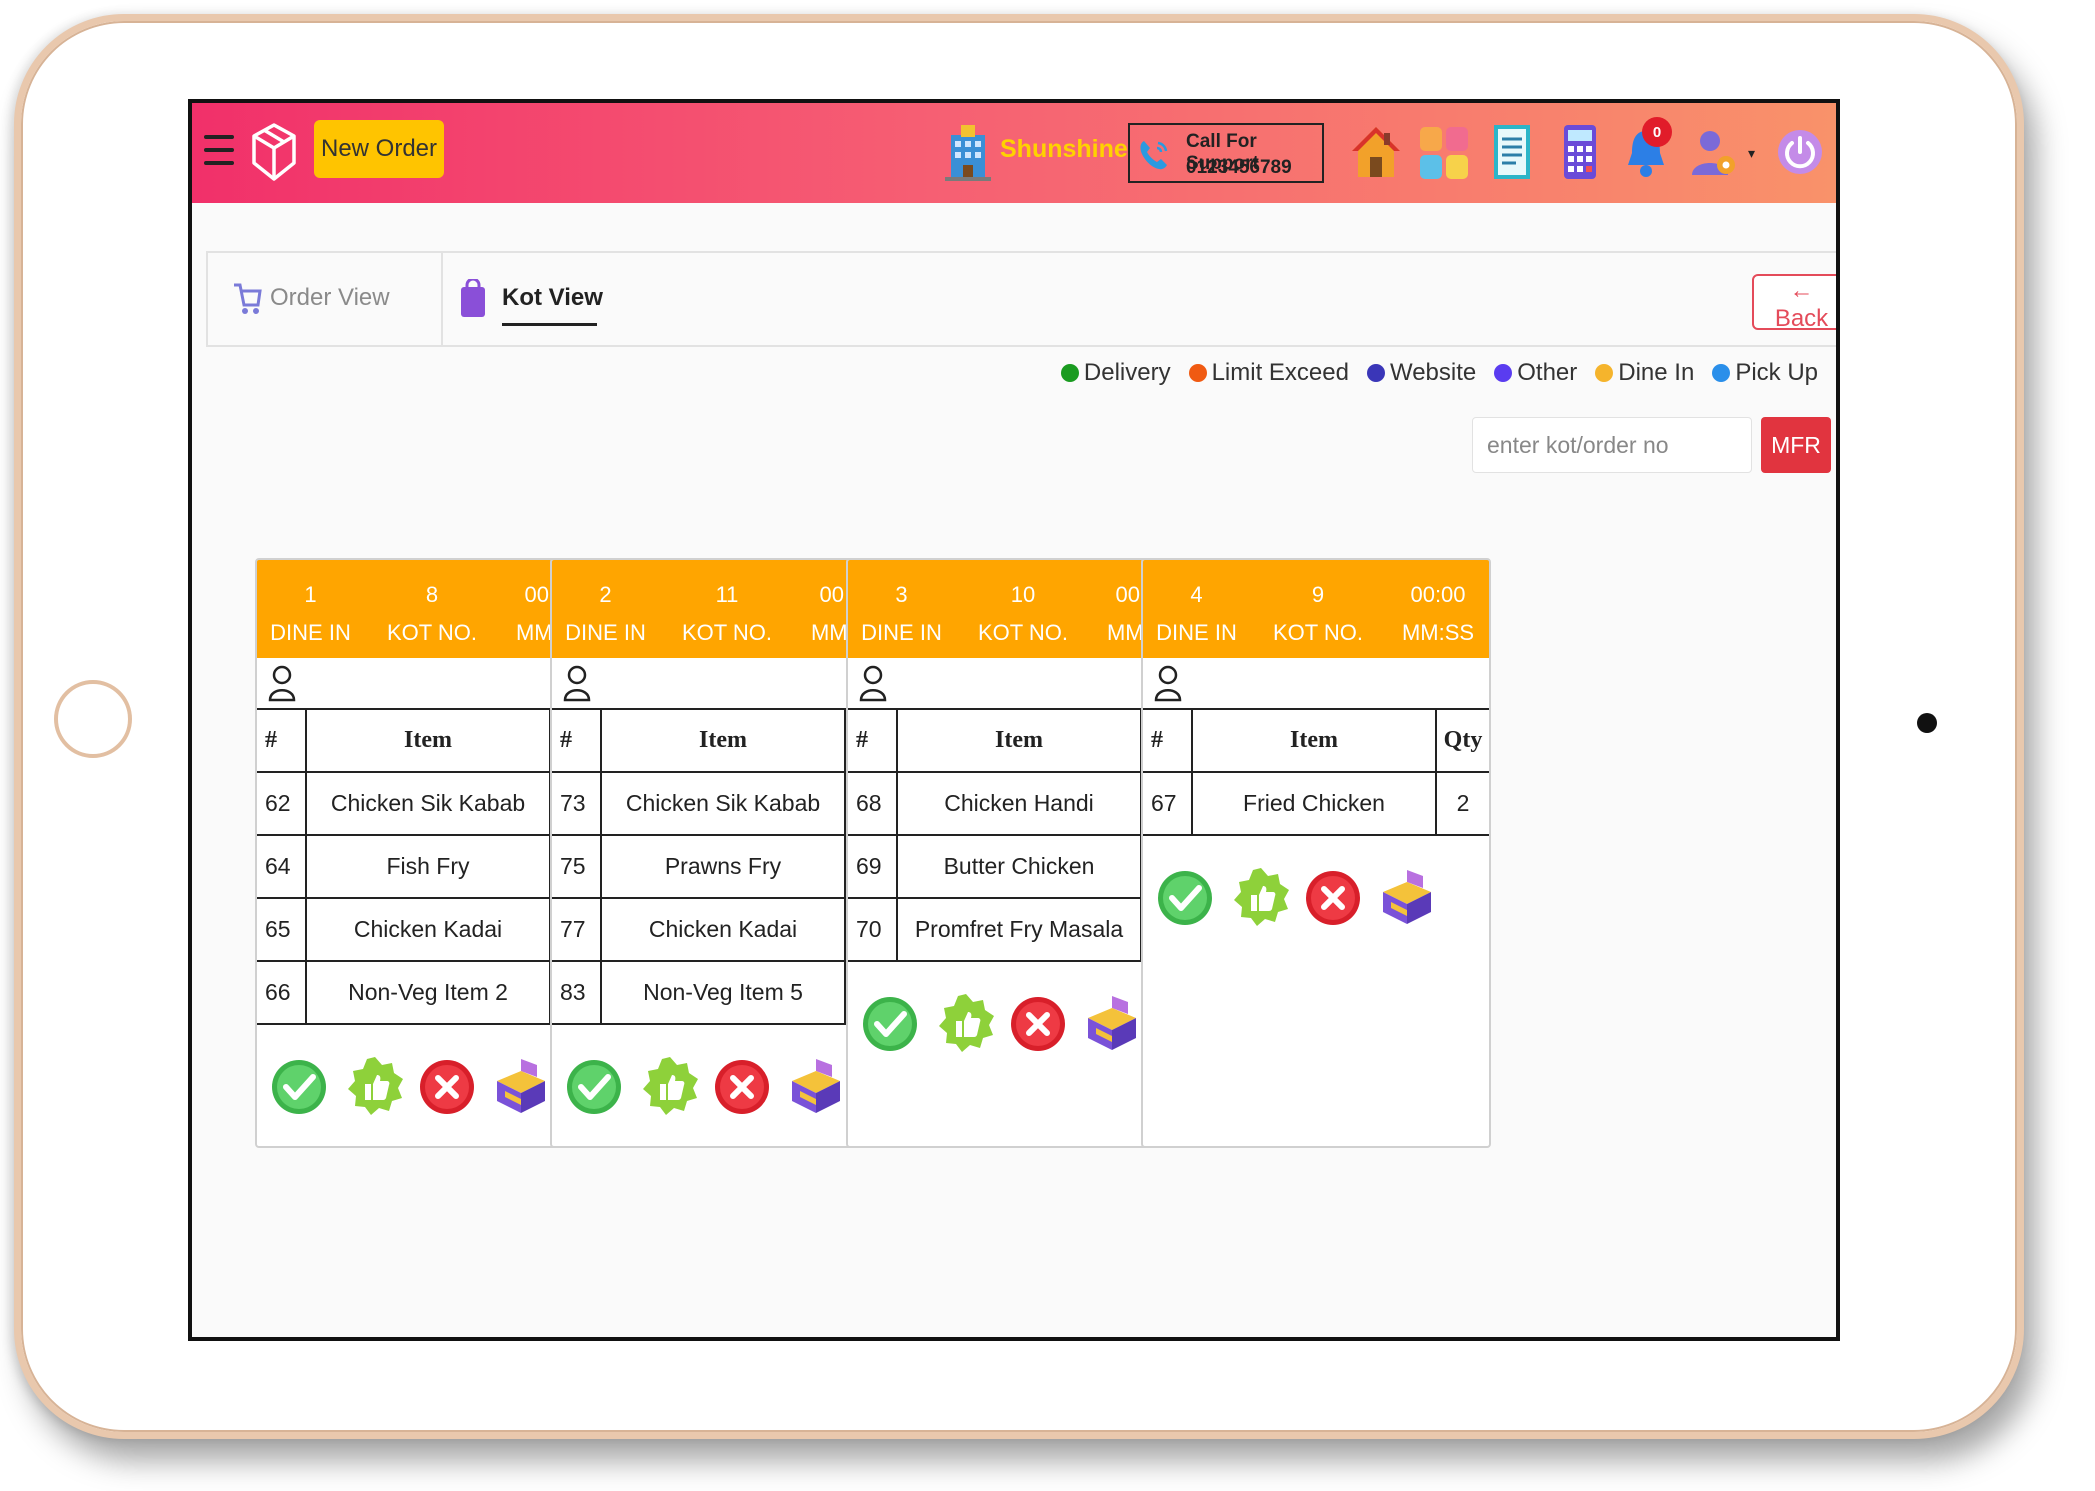 Image resolution: width=2095 pixels, height=1491 pixels. Describe the element at coordinates (1064, 149) in the screenshot. I see `brand-name: Shunshine` at that location.